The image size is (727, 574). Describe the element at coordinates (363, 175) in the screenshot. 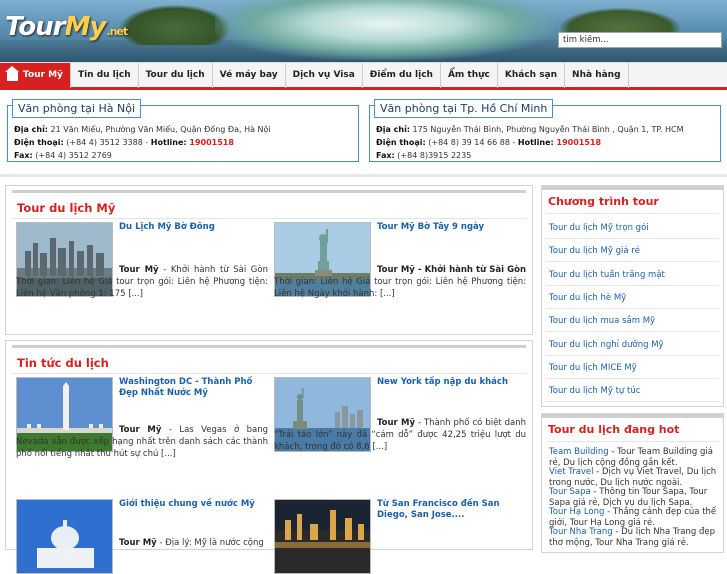

I see `section-divider` at that location.